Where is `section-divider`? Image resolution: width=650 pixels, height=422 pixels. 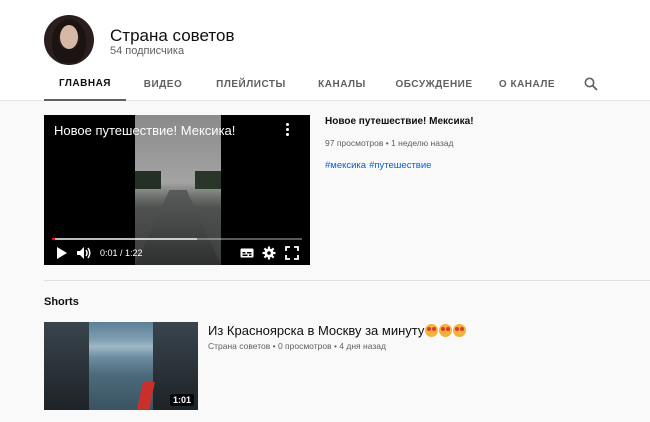 section-divider is located at coordinates (347, 280).